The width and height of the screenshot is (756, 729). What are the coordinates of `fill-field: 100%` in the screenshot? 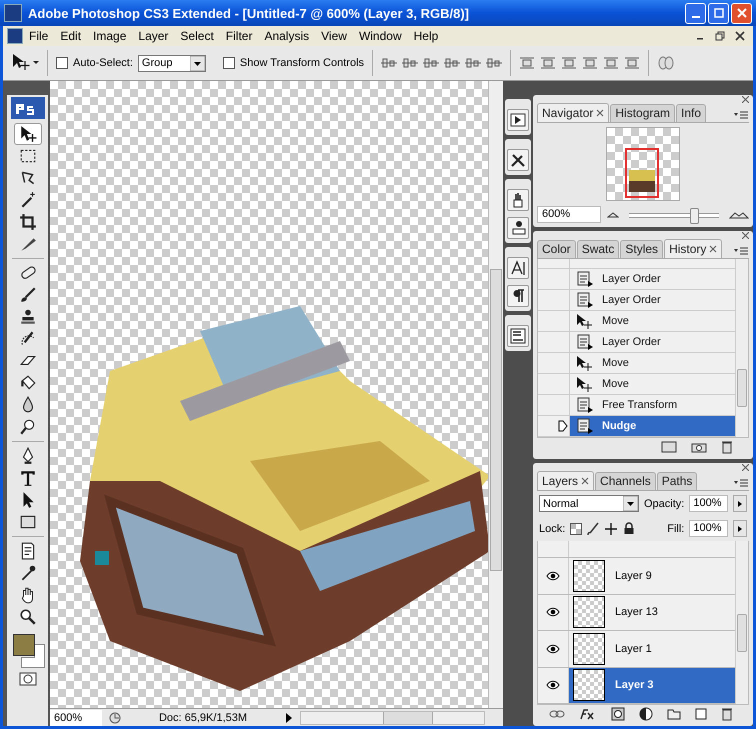 It's located at (708, 528).